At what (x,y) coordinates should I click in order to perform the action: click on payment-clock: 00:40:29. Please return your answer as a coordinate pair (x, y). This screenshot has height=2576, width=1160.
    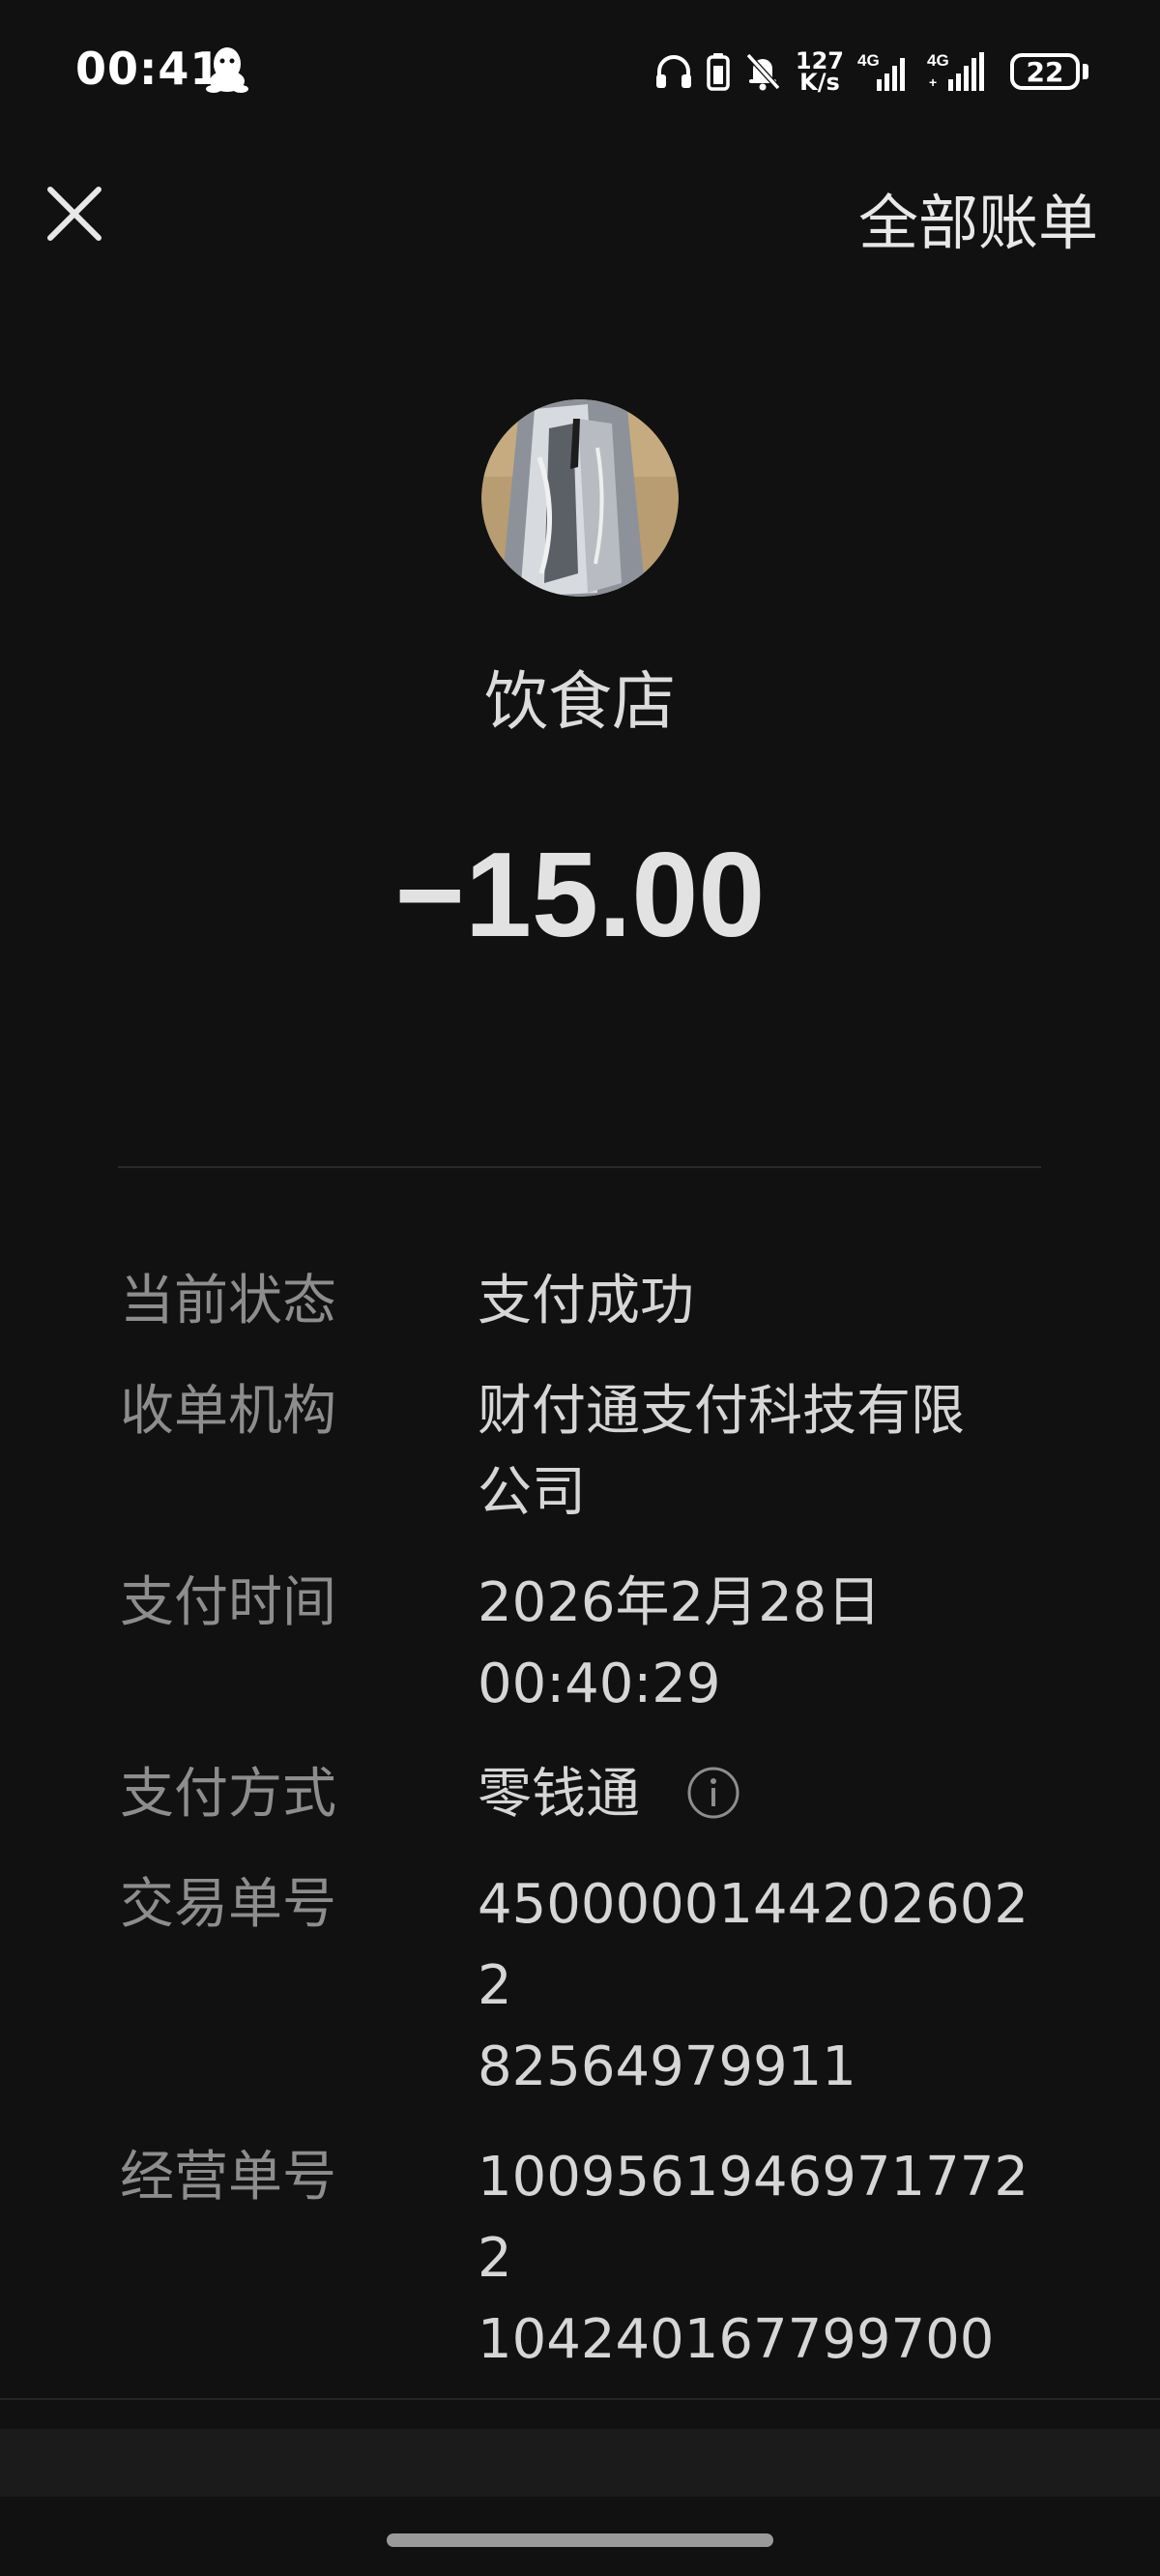
    Looking at the image, I should click on (599, 1684).